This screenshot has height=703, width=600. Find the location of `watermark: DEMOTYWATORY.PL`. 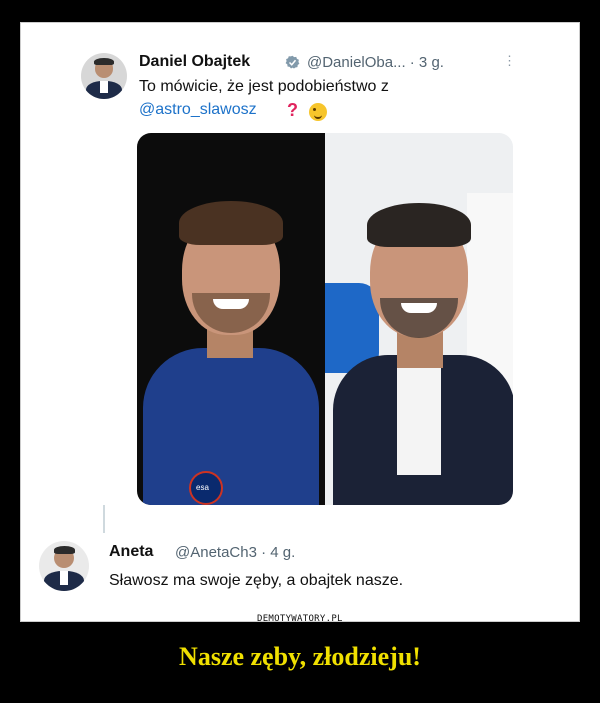

watermark: DEMOTYWATORY.PL is located at coordinates (300, 616).